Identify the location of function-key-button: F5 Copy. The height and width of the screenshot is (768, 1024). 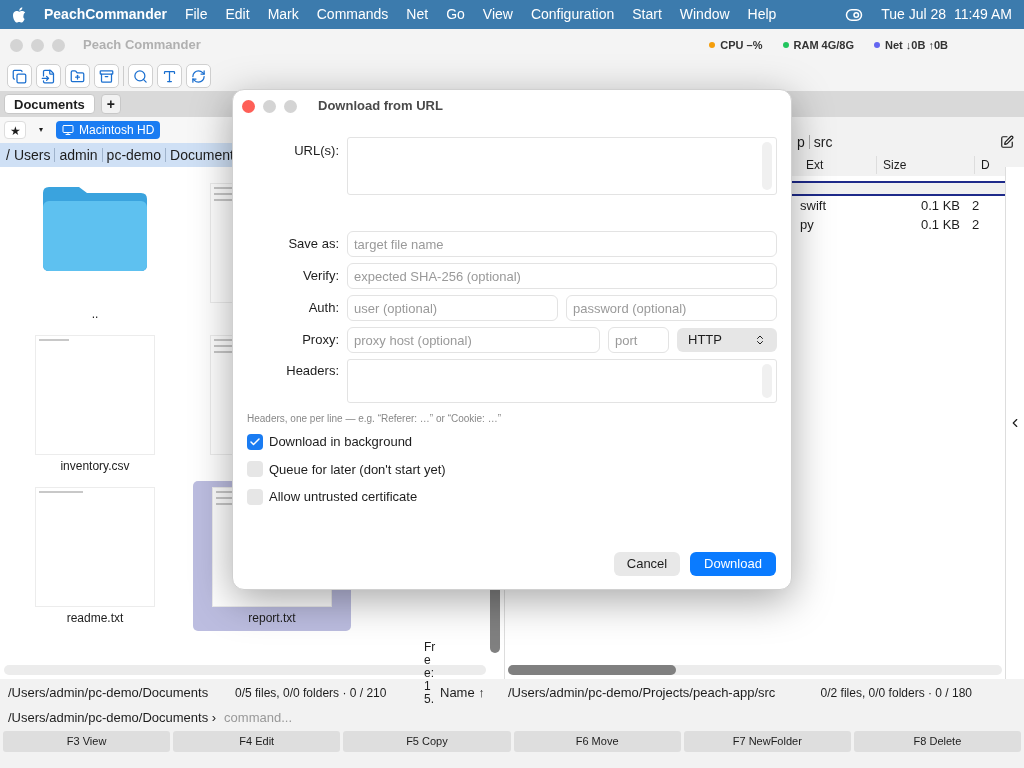
(427, 741).